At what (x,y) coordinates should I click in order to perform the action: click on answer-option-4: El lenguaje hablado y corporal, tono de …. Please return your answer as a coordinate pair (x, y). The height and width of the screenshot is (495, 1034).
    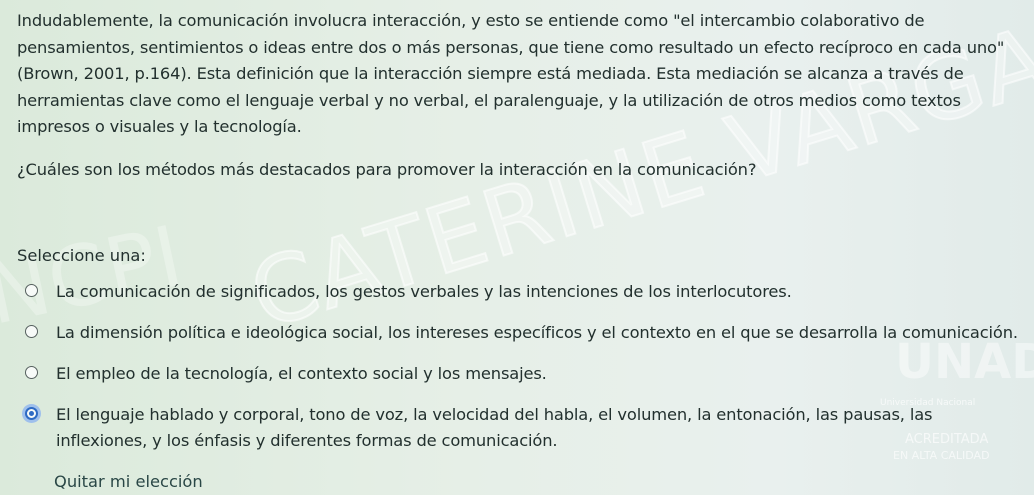
    Looking at the image, I should click on (523, 428).